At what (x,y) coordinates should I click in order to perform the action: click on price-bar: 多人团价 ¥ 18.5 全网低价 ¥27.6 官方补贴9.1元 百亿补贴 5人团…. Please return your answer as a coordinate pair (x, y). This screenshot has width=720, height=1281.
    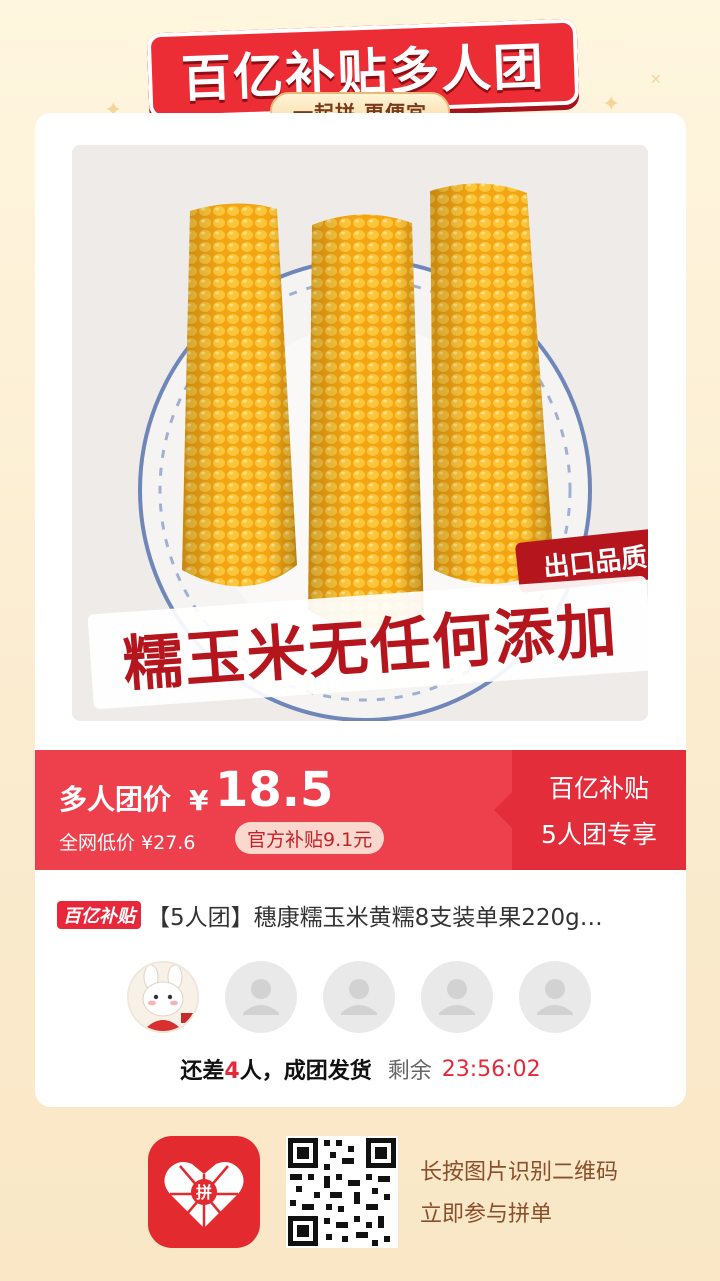
    Looking at the image, I should click on (360, 810).